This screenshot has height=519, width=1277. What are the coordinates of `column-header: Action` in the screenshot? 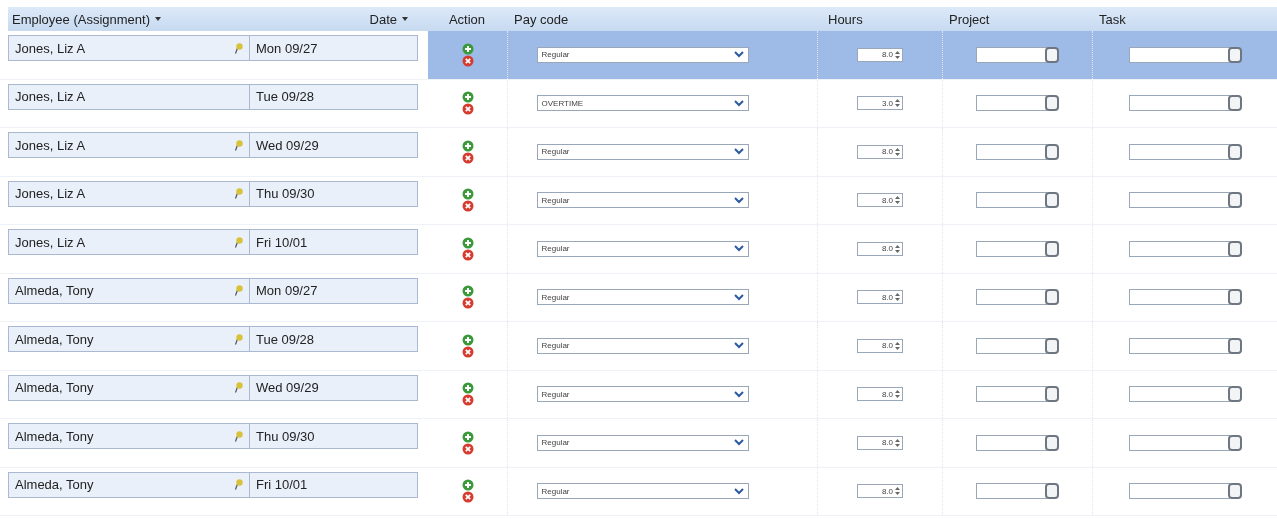 It's located at (467, 19).